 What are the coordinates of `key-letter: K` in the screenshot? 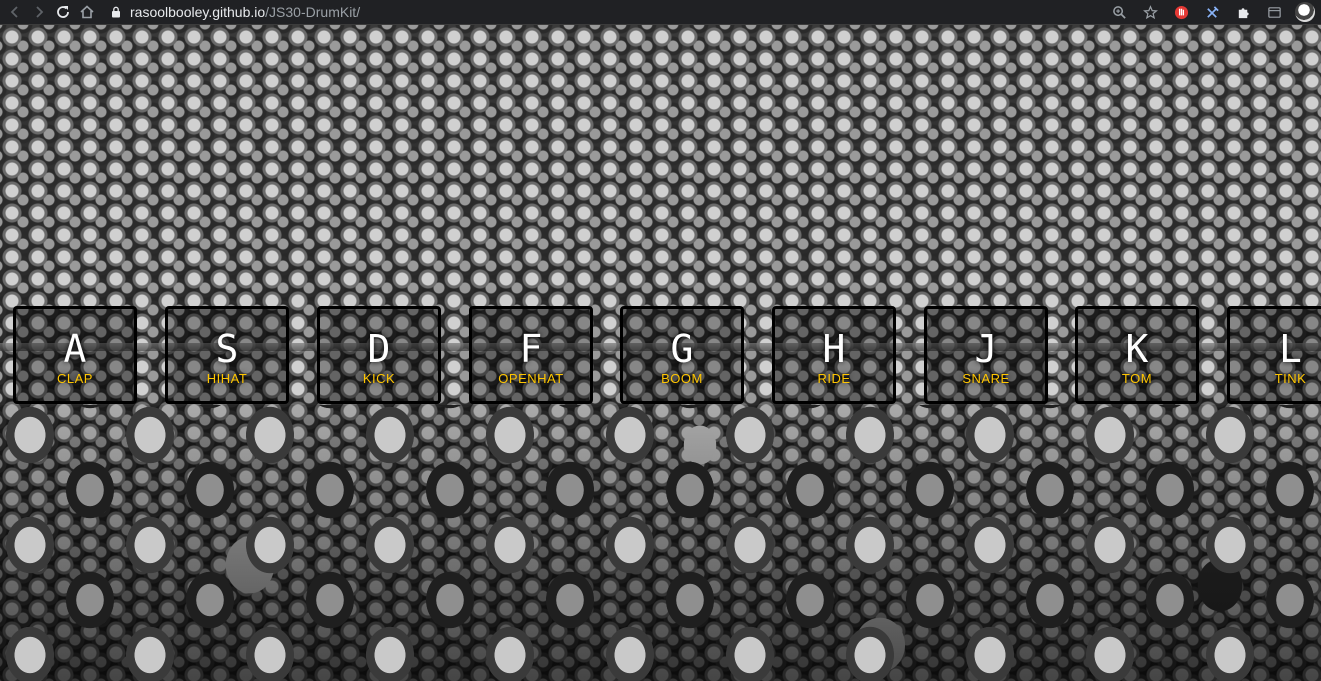 It's located at (1137, 349).